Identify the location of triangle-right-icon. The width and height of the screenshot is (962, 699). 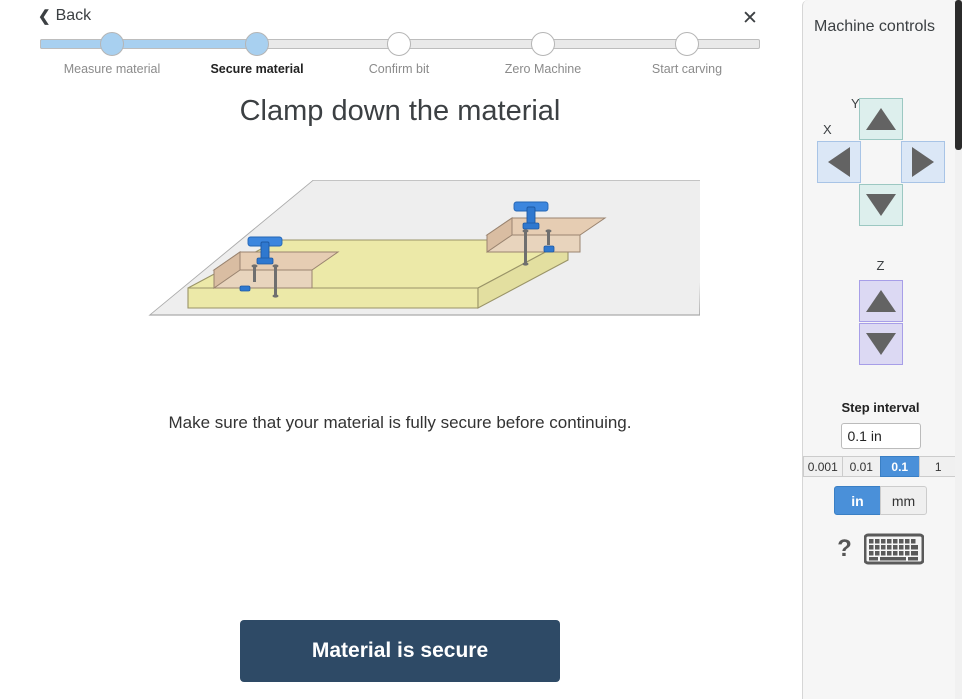
(923, 162).